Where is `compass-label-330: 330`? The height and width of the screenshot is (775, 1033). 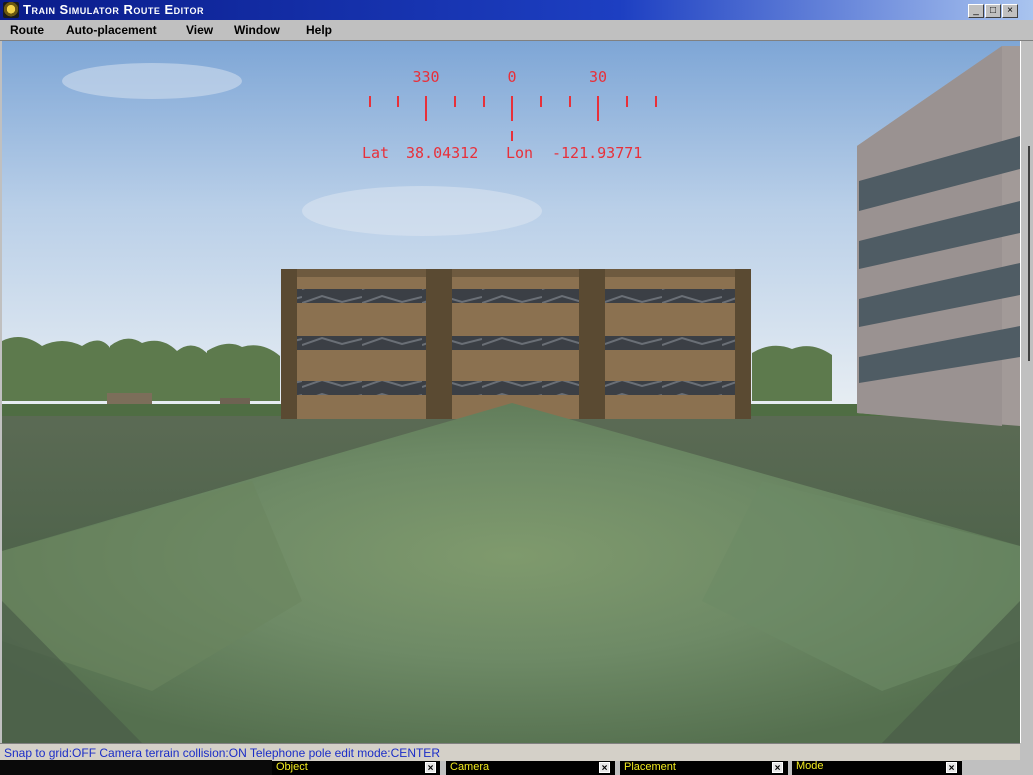 compass-label-330: 330 is located at coordinates (425, 77).